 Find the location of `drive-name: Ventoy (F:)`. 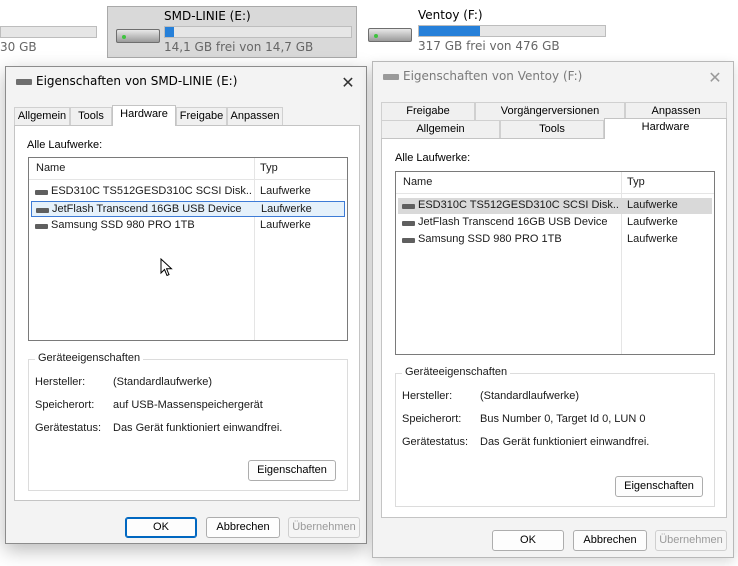

drive-name: Ventoy (F:) is located at coordinates (450, 15).